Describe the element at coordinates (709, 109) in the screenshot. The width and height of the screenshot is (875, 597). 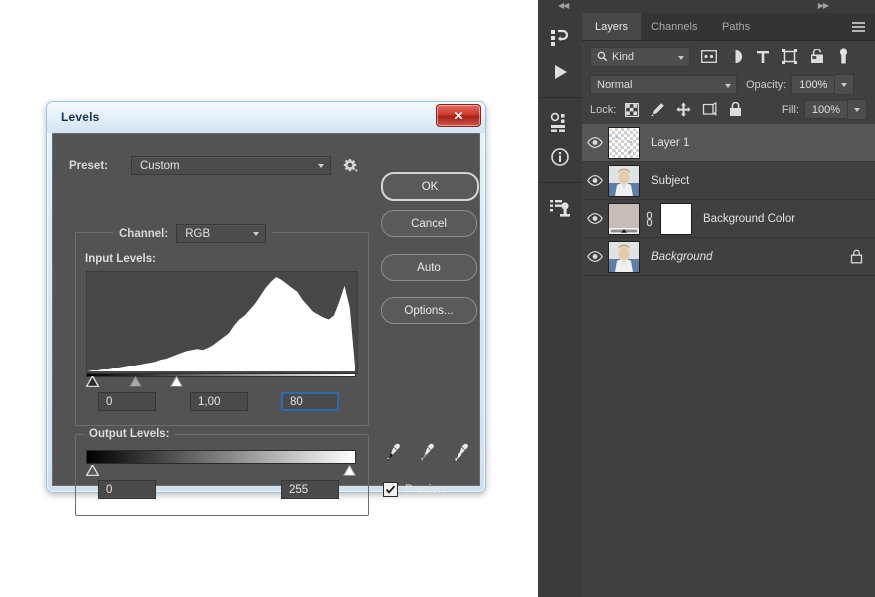
I see `lock-artboard-nesting-icon` at that location.